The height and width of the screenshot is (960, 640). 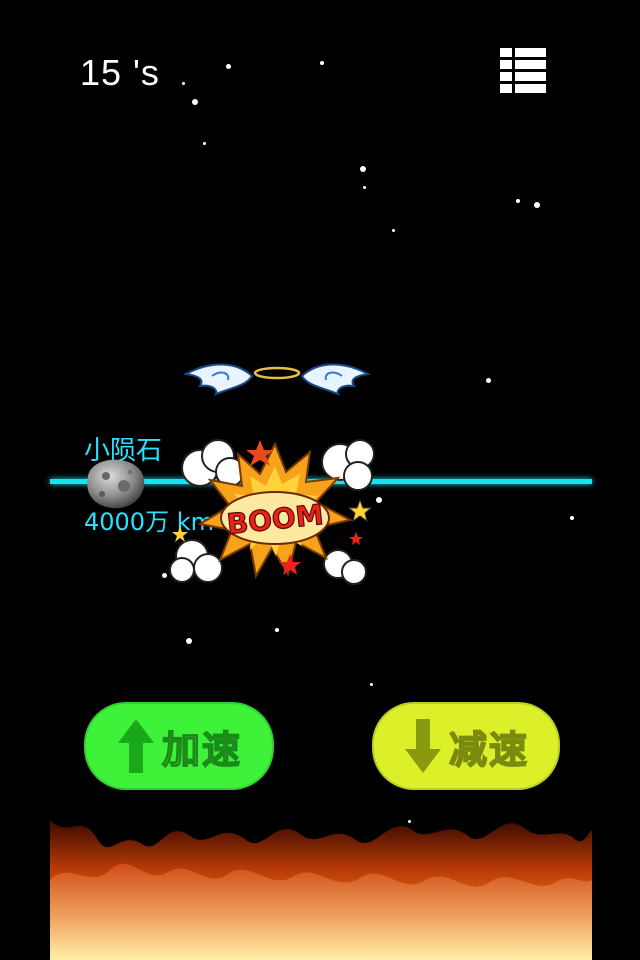 What do you see at coordinates (488, 750) in the screenshot?
I see `decelerate-label: 减速` at bounding box center [488, 750].